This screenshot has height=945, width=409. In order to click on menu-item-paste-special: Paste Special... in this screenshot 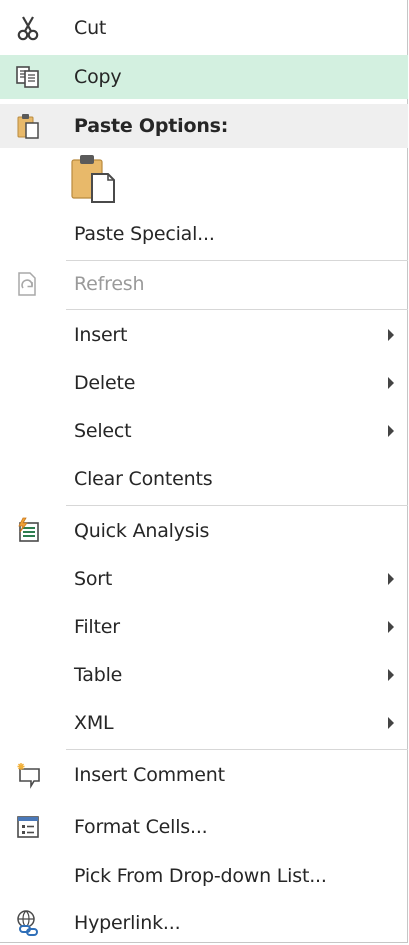, I will do `click(204, 234)`.